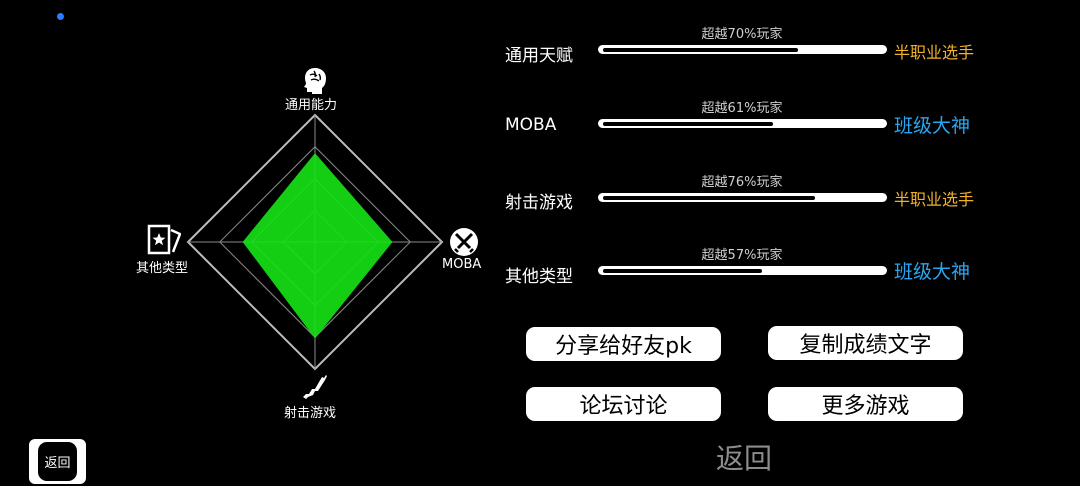 Image resolution: width=1080 pixels, height=486 pixels. I want to click on percentile-text: 超越57%玩家, so click(742, 255).